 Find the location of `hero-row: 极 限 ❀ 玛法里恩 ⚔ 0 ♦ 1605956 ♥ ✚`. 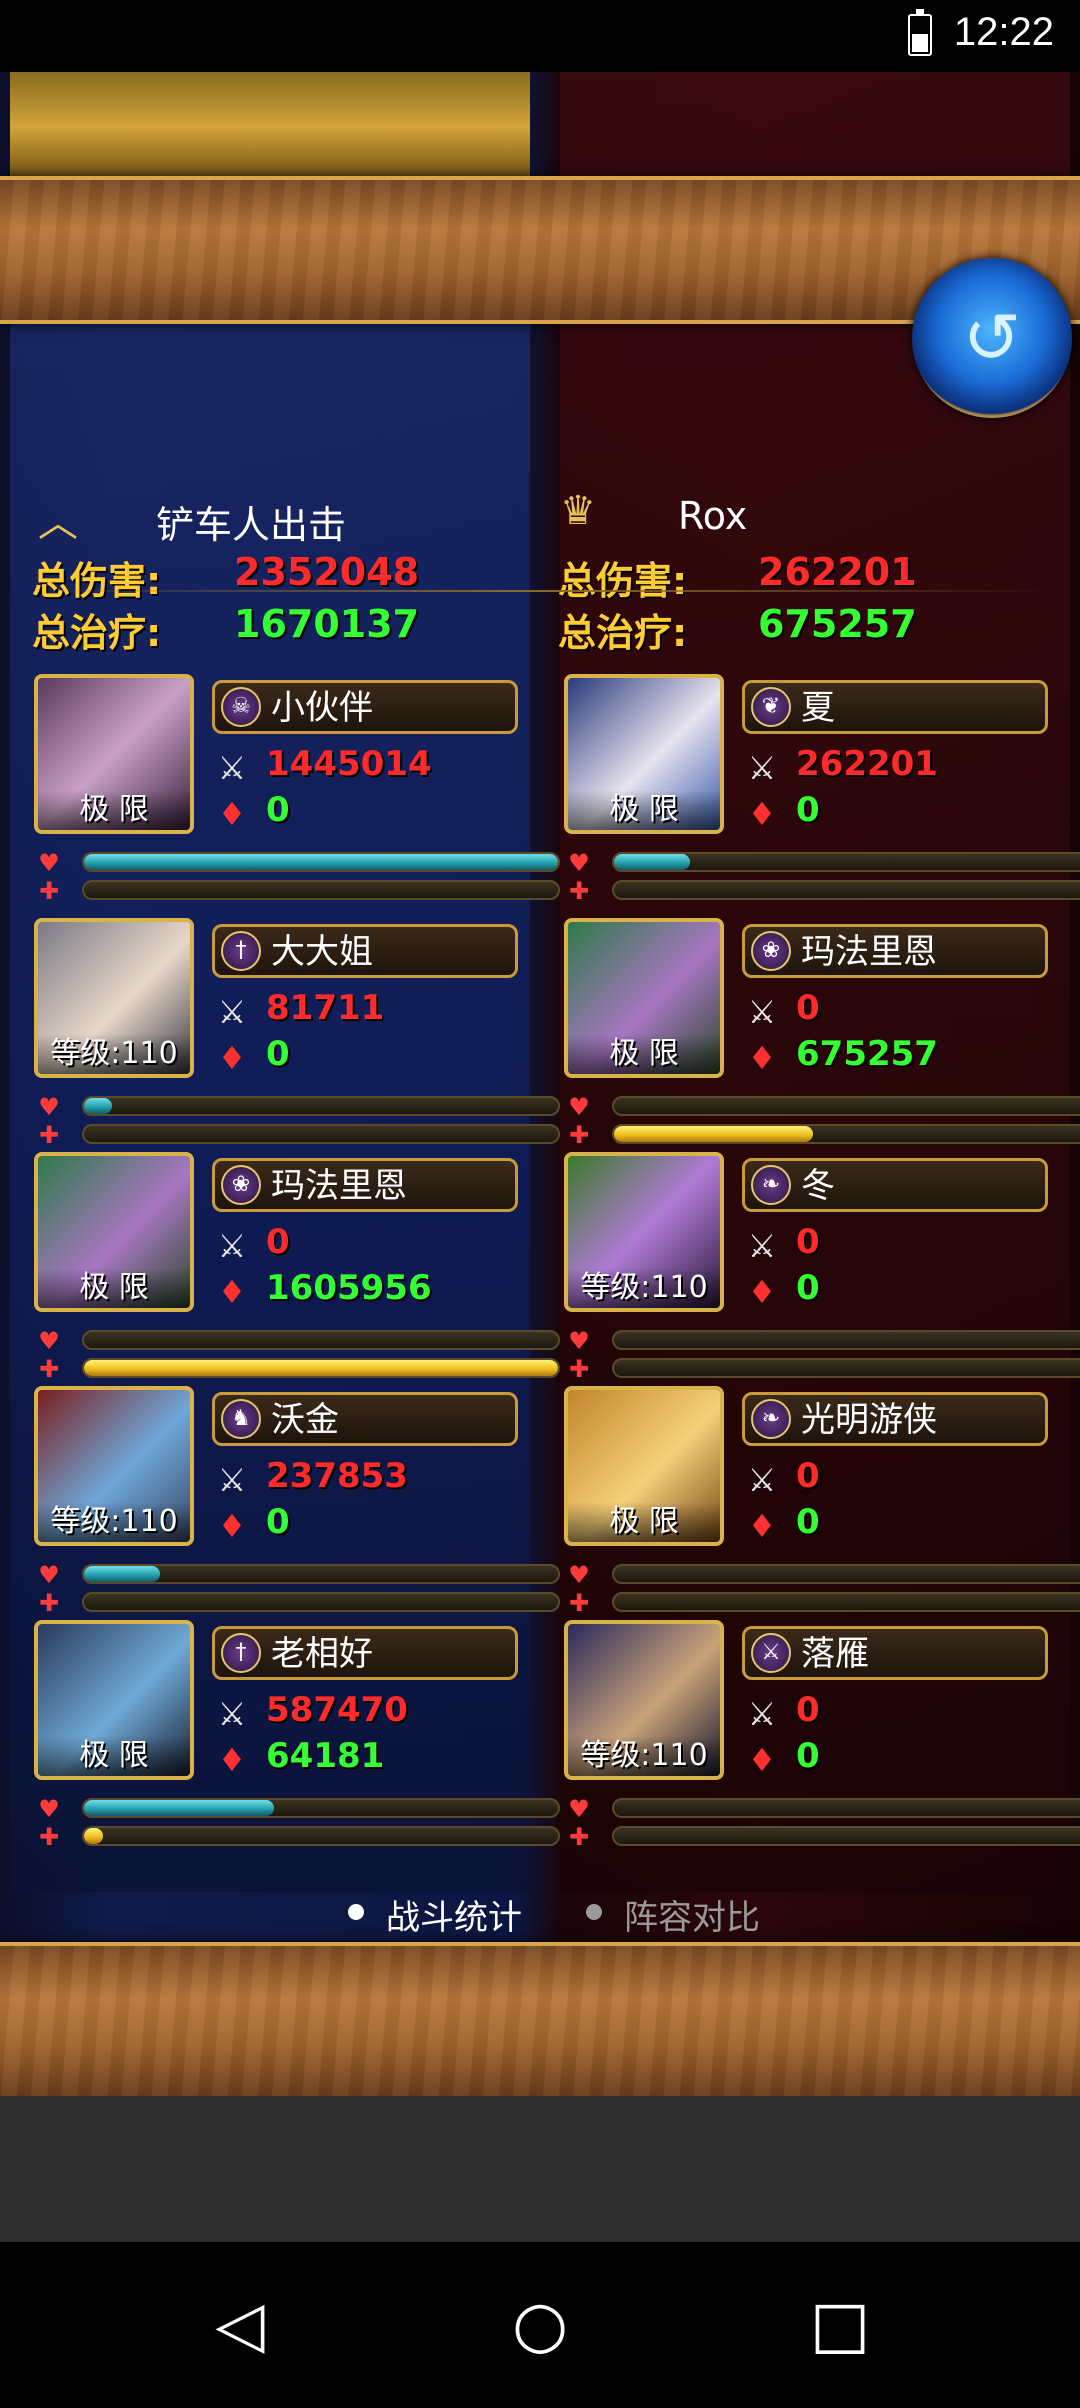

hero-row: 极 限 ❀ 玛法里恩 ⚔ 0 ♦ 1605956 ♥ ✚ is located at coordinates (297, 1268).